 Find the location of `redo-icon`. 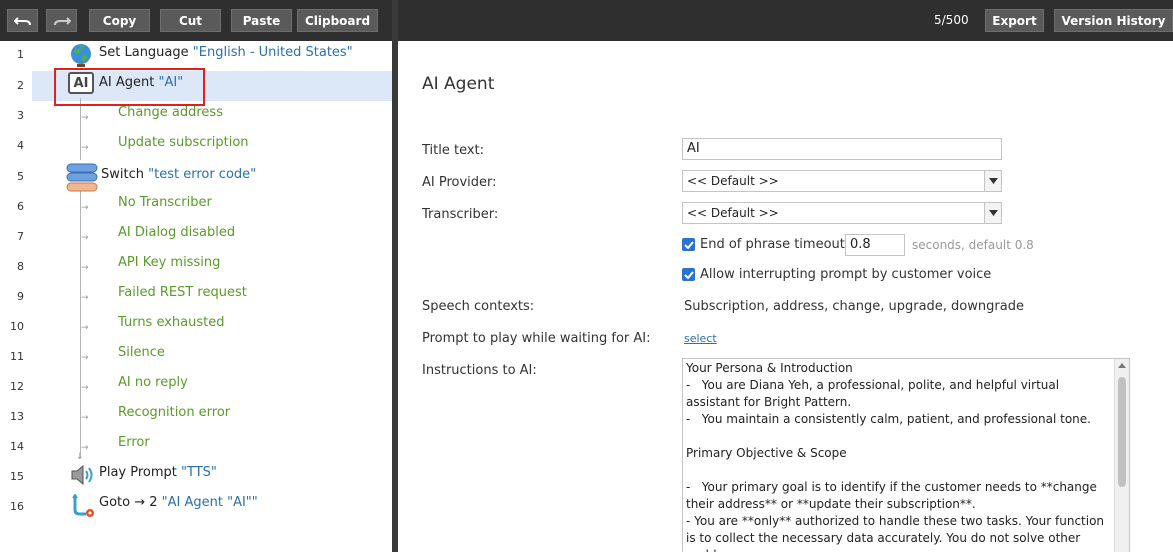

redo-icon is located at coordinates (62, 20).